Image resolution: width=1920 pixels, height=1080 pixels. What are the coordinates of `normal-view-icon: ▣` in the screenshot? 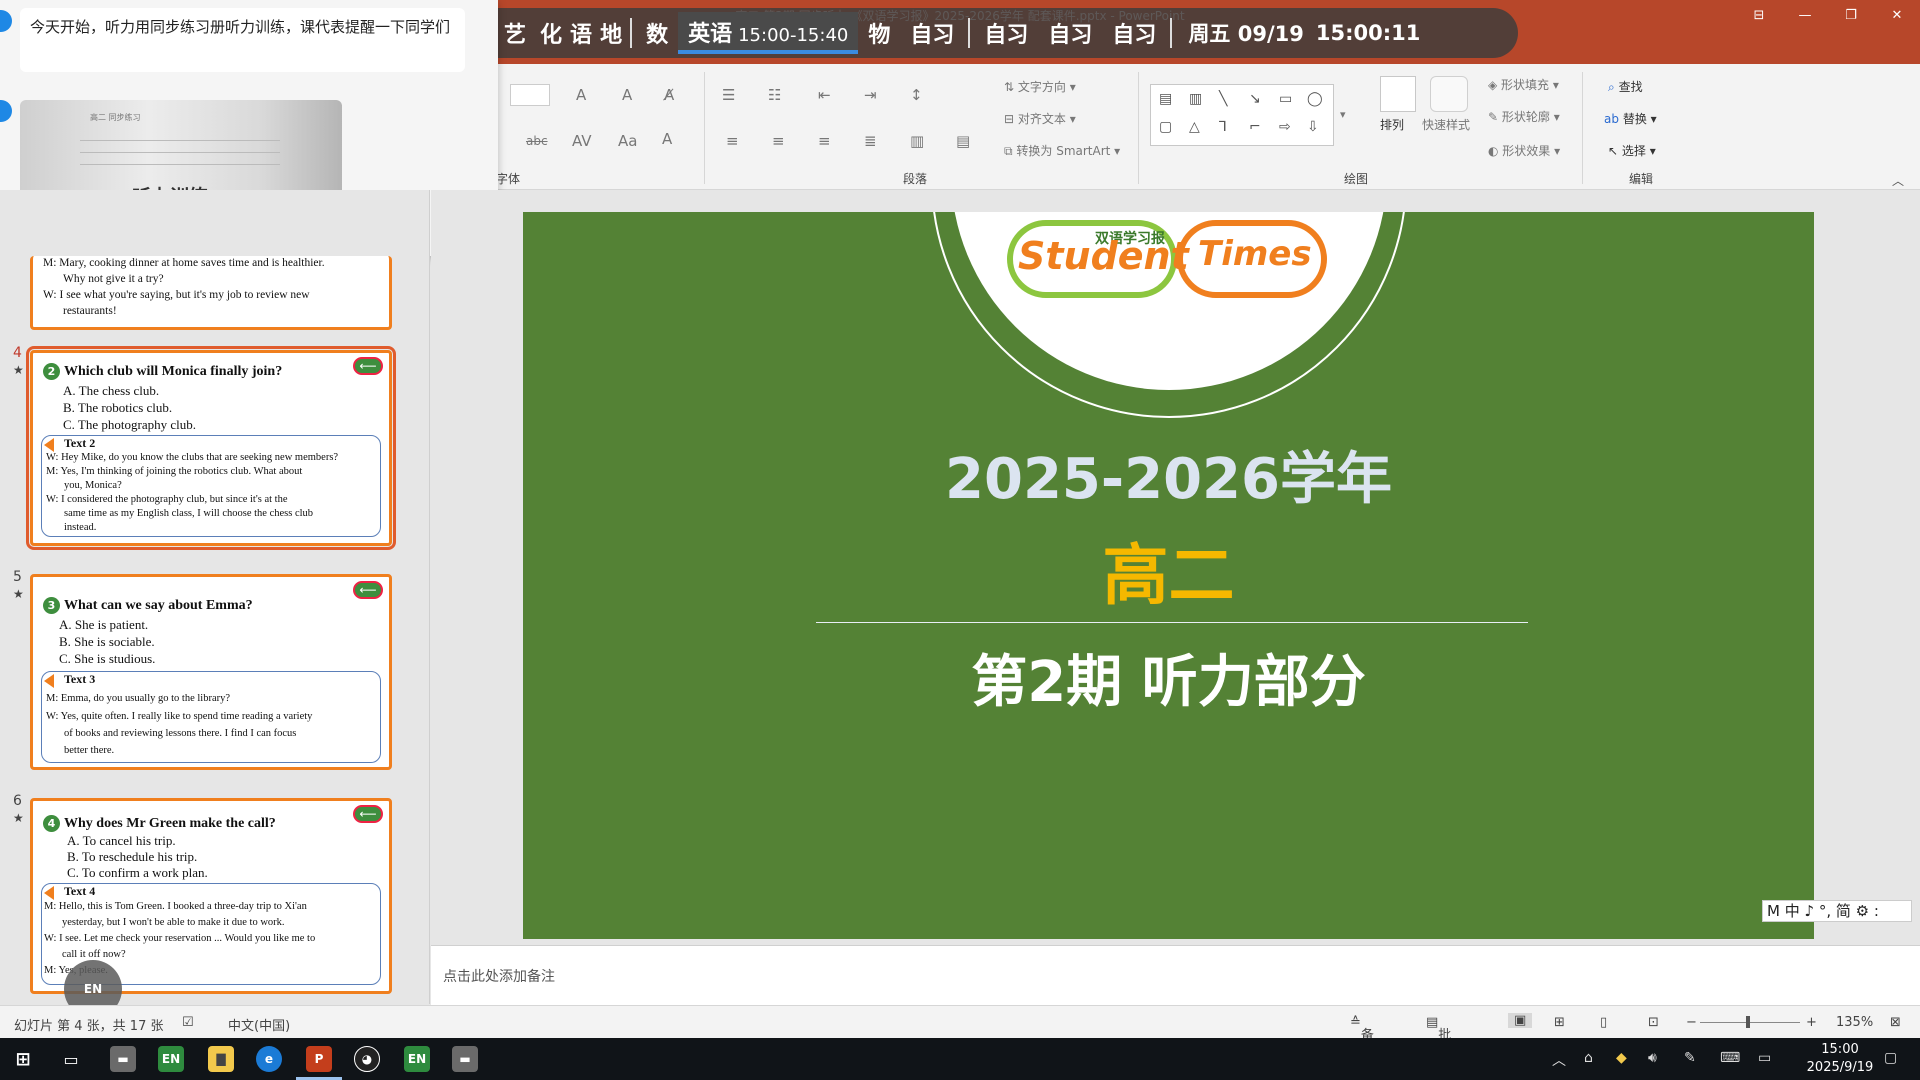 It's located at (1520, 1020).